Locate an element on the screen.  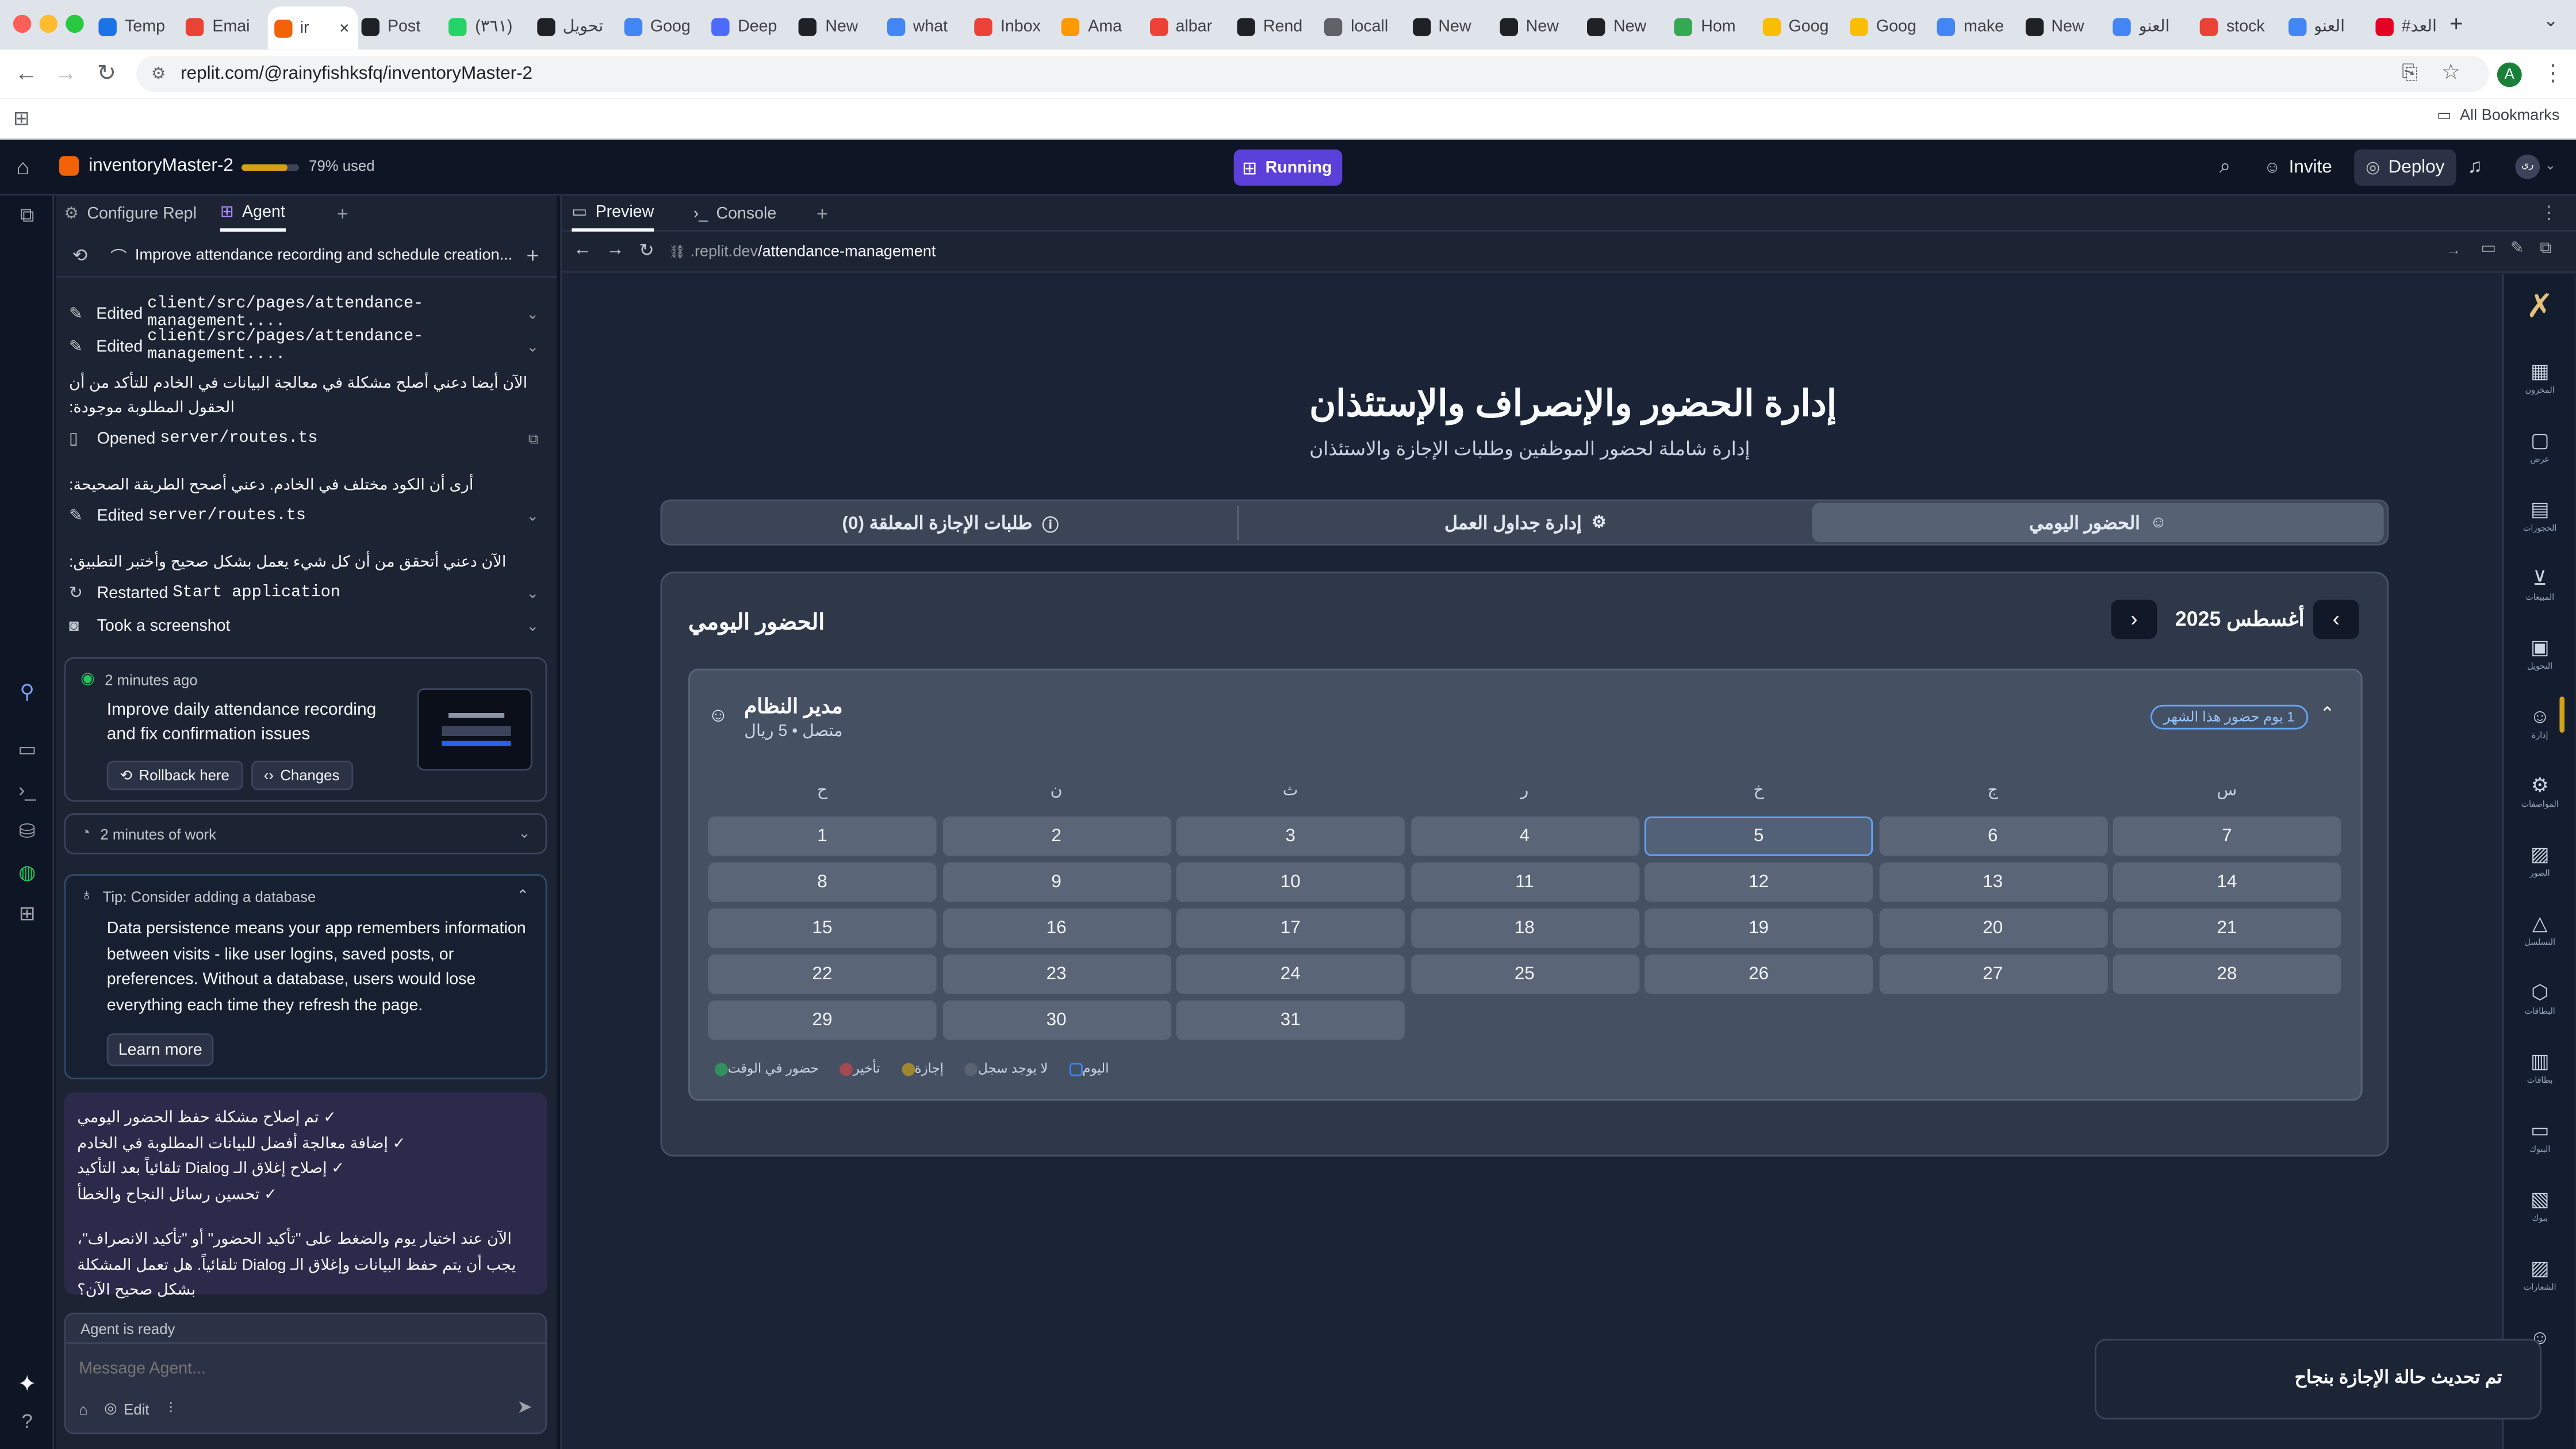
log-restart: ↻ Restarted Start application ⌄ is located at coordinates (307, 594).